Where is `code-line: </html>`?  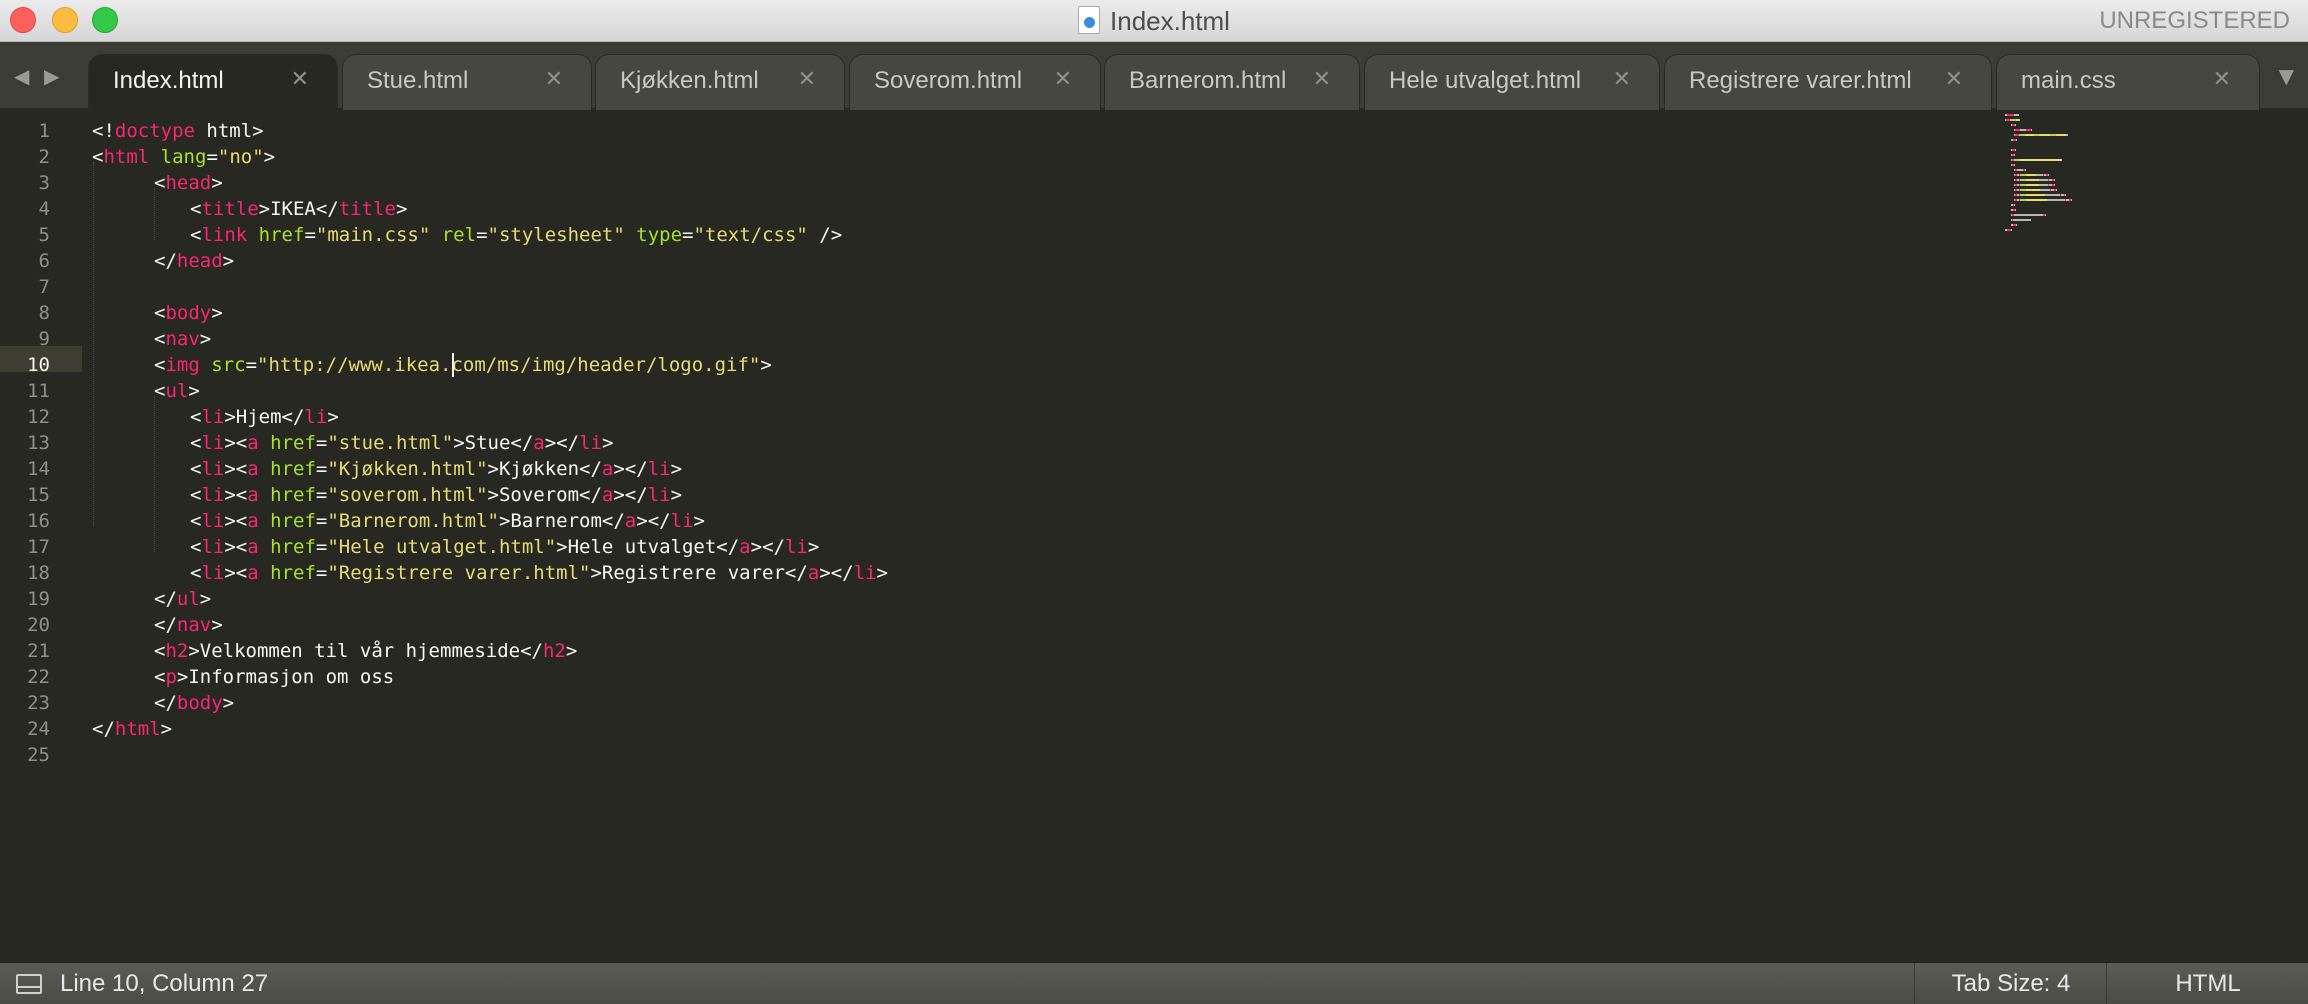
code-line: </html> is located at coordinates (132, 729).